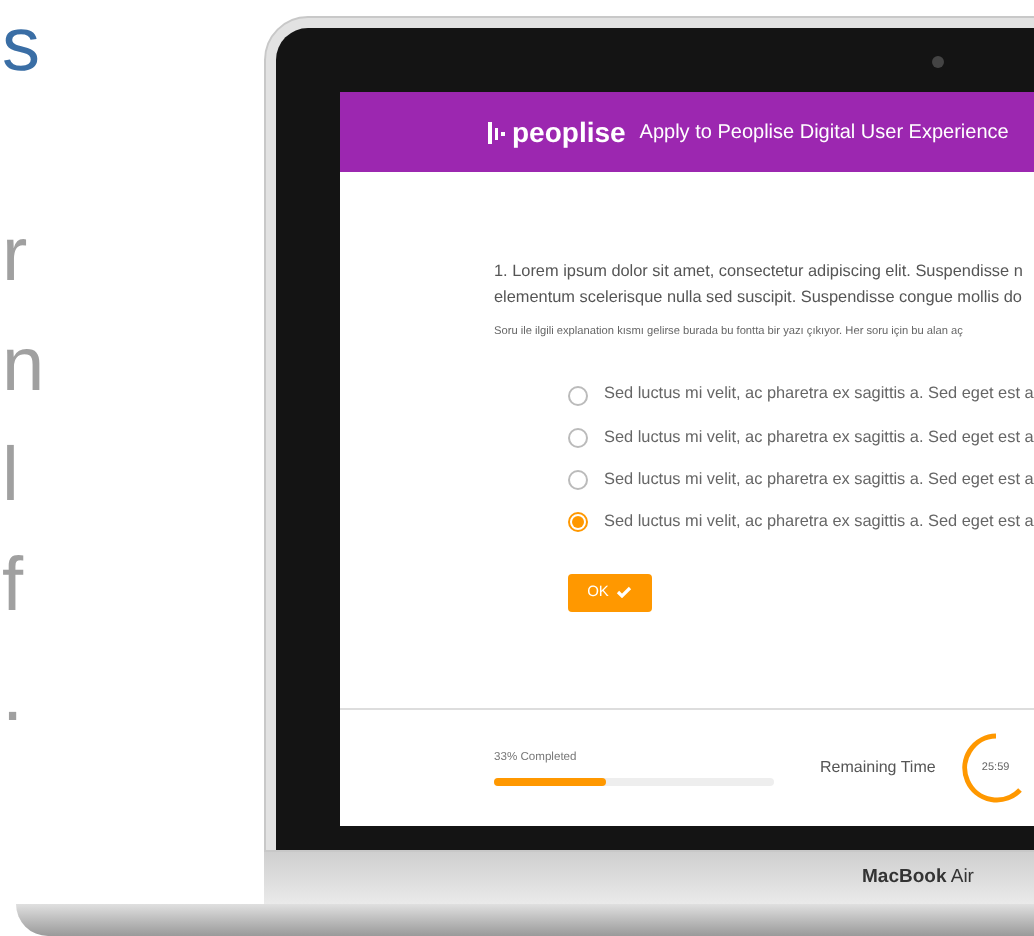 This screenshot has height=936, width=1034. Describe the element at coordinates (15, 257) in the screenshot. I see `side-text: r` at that location.